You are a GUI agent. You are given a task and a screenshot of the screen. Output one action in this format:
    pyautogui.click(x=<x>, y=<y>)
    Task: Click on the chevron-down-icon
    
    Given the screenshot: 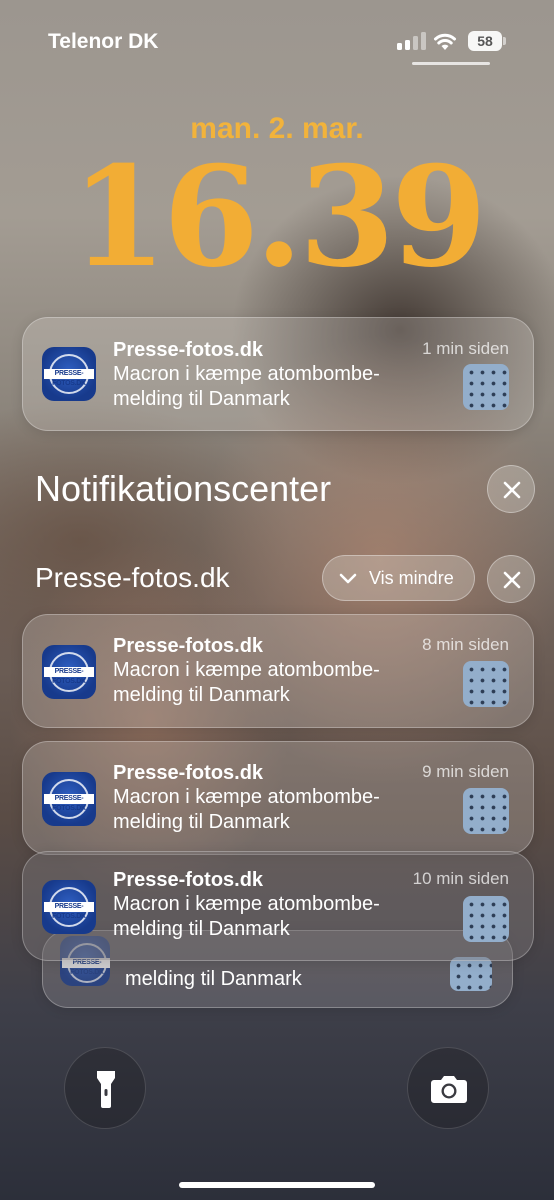 What is the action you would take?
    pyautogui.click(x=348, y=578)
    